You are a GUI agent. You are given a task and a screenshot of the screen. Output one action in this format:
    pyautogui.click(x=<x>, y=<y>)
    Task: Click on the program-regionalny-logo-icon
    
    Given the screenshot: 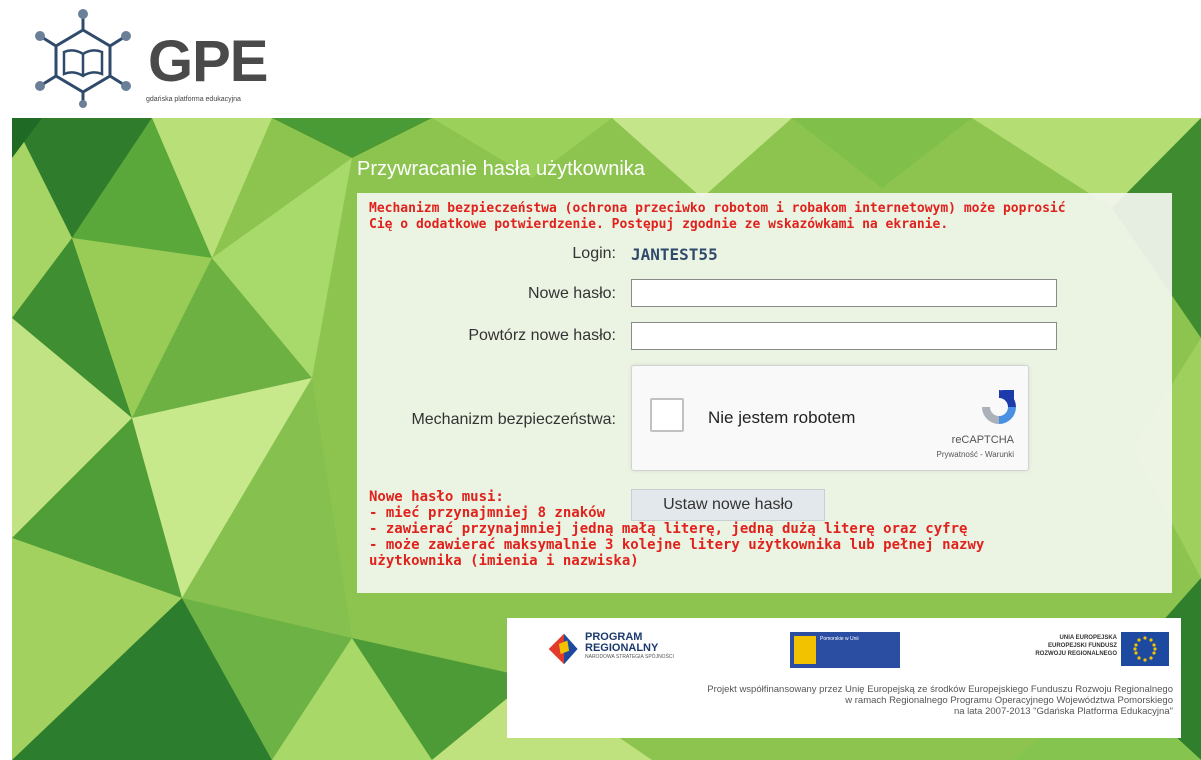 What is the action you would take?
    pyautogui.click(x=563, y=649)
    